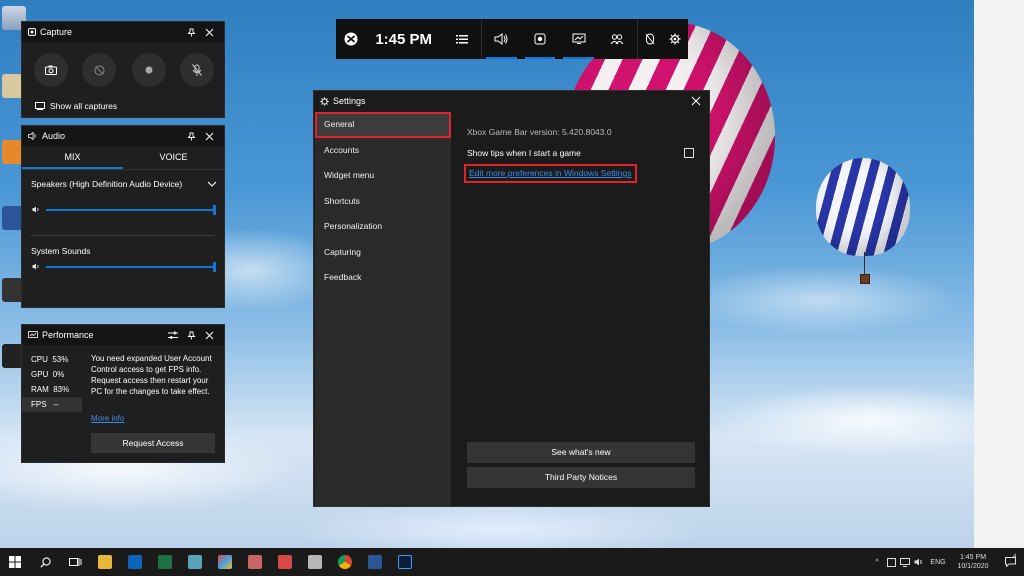 The height and width of the screenshot is (576, 1024). I want to click on show-tips-checkbox, so click(689, 153).